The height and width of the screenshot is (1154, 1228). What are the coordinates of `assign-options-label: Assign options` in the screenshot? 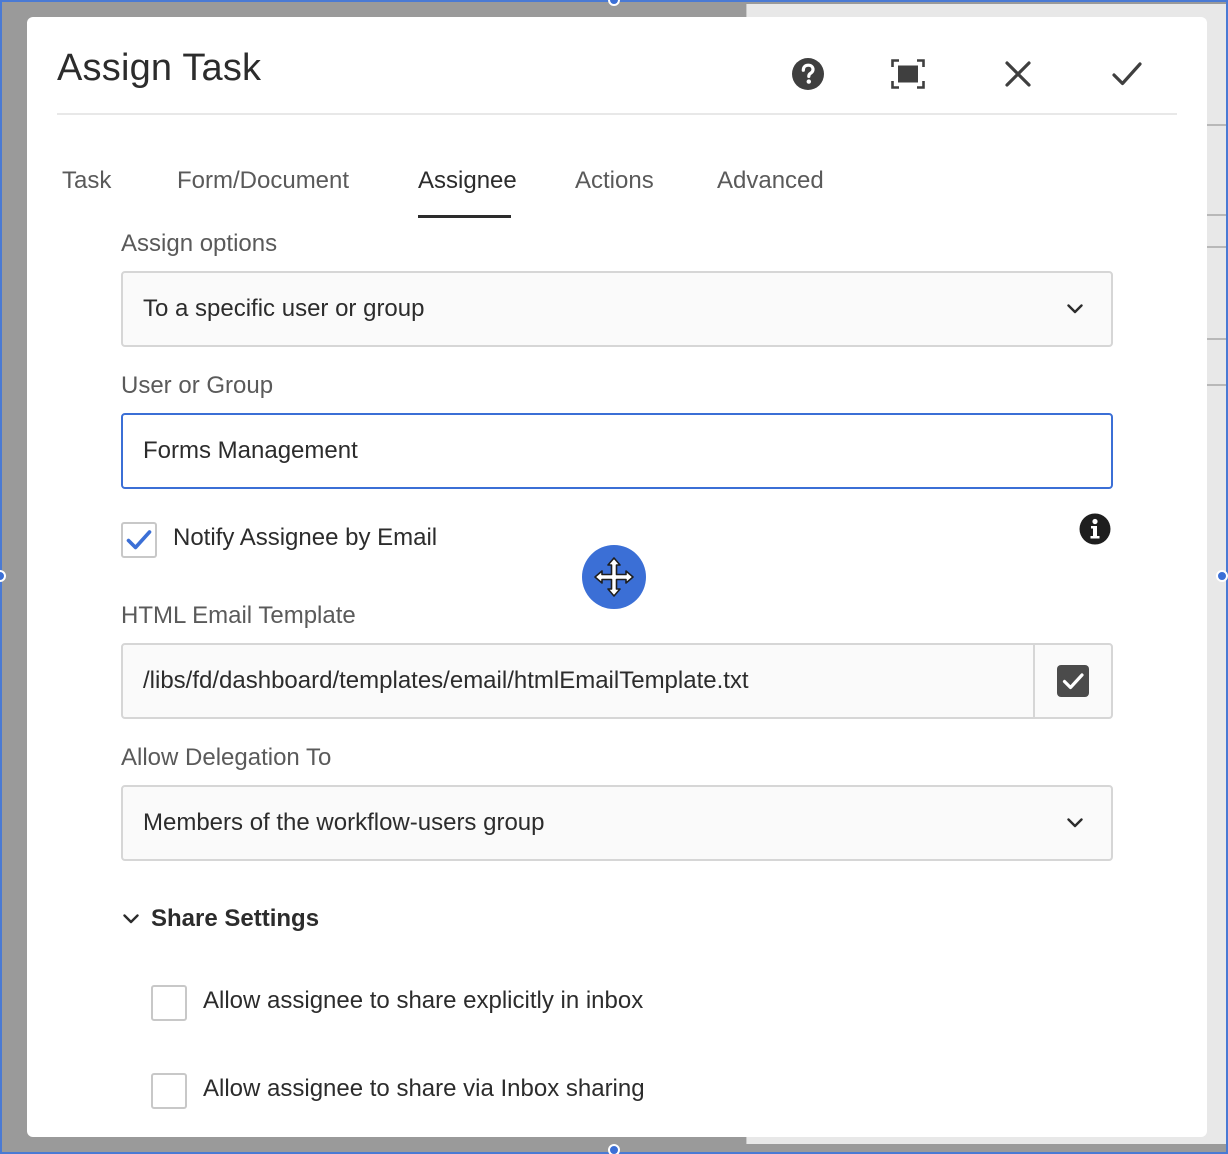 It's located at (199, 243).